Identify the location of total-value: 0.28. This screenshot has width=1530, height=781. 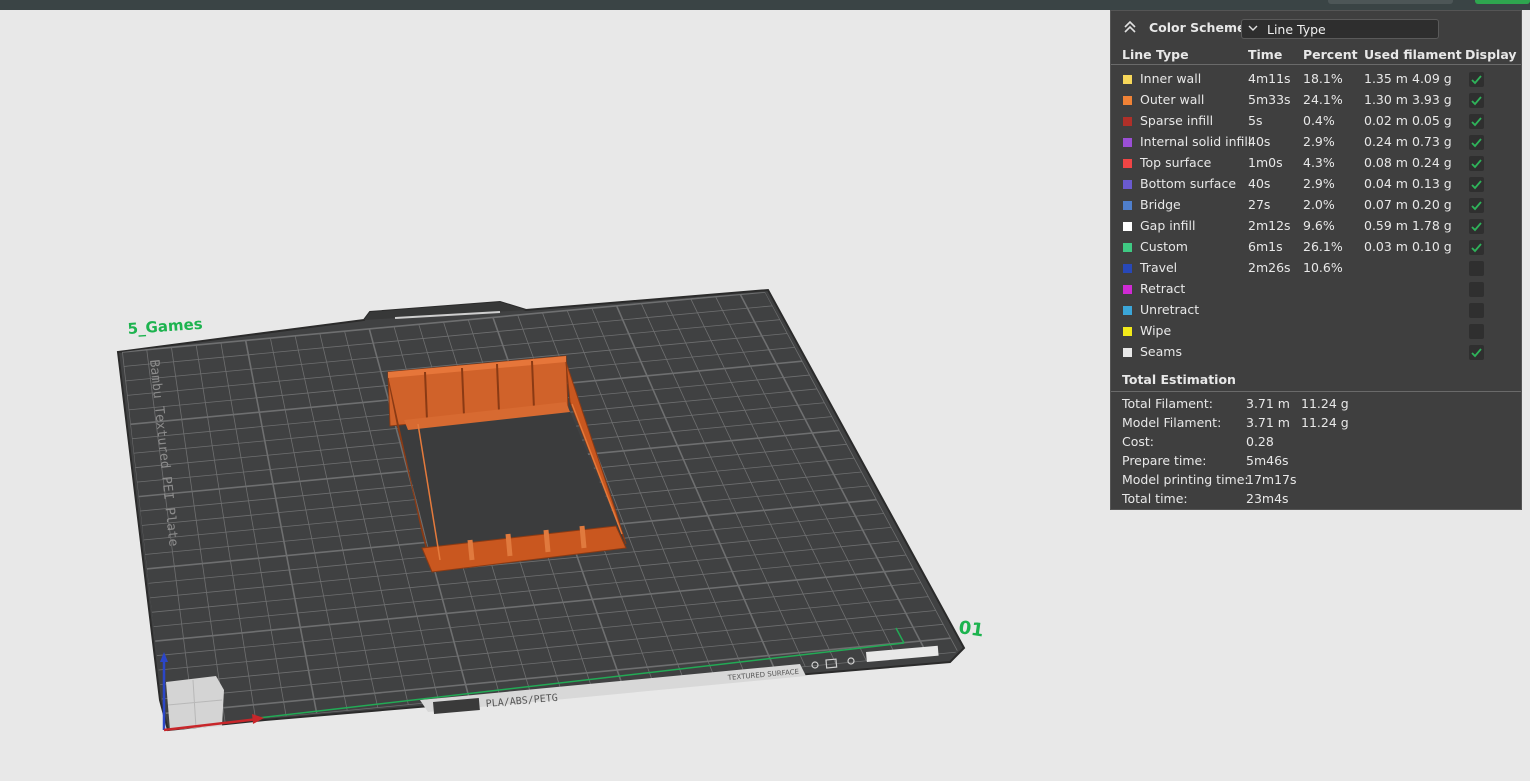
(1260, 441).